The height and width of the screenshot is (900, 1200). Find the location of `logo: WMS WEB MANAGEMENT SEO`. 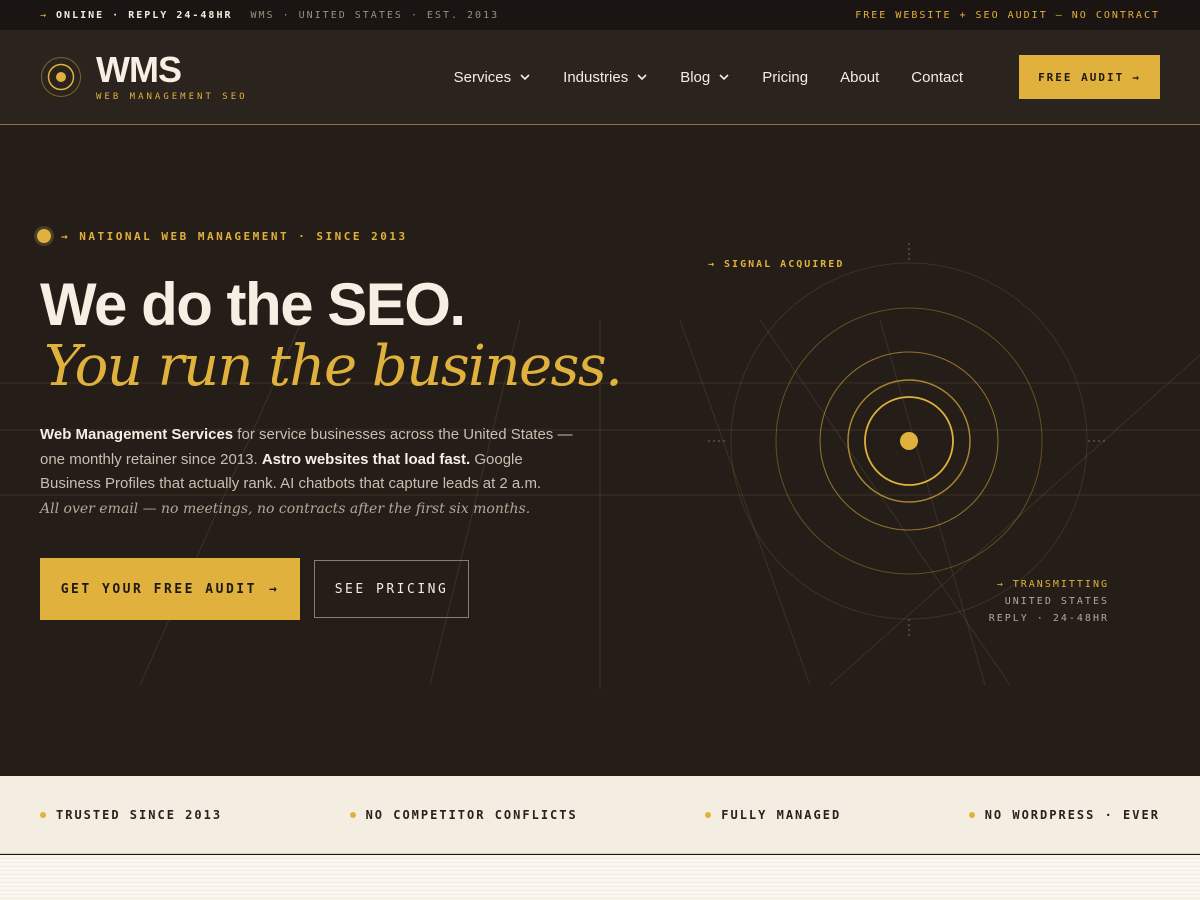

logo: WMS WEB MANAGEMENT SEO is located at coordinates (144, 77).